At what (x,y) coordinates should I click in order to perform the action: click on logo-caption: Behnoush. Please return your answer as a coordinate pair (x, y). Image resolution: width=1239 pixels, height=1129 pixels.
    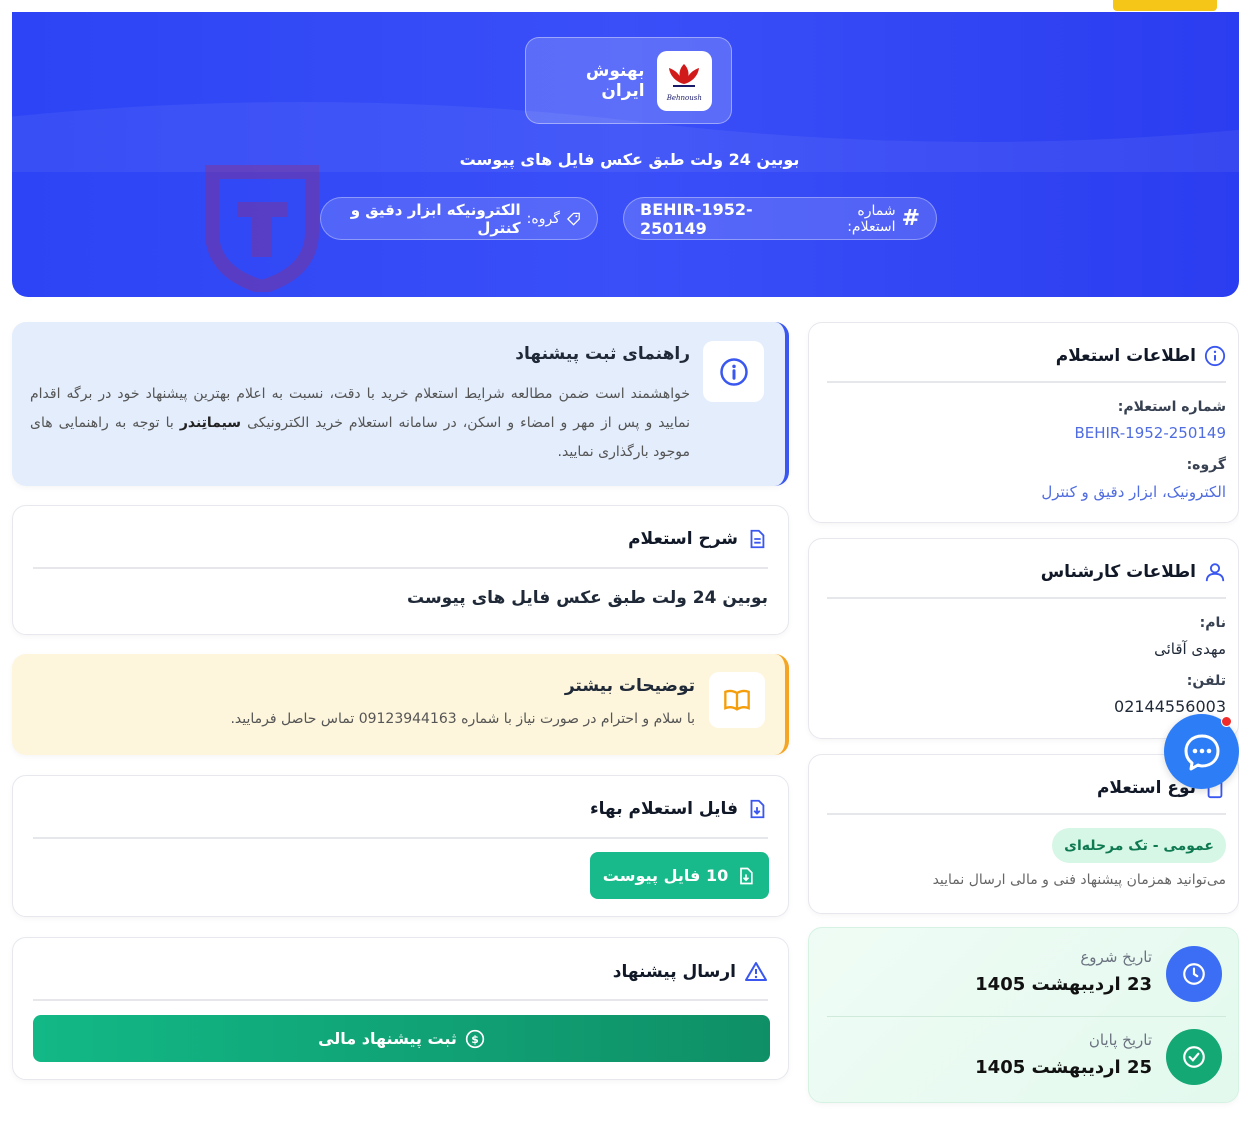
    Looking at the image, I should click on (684, 97).